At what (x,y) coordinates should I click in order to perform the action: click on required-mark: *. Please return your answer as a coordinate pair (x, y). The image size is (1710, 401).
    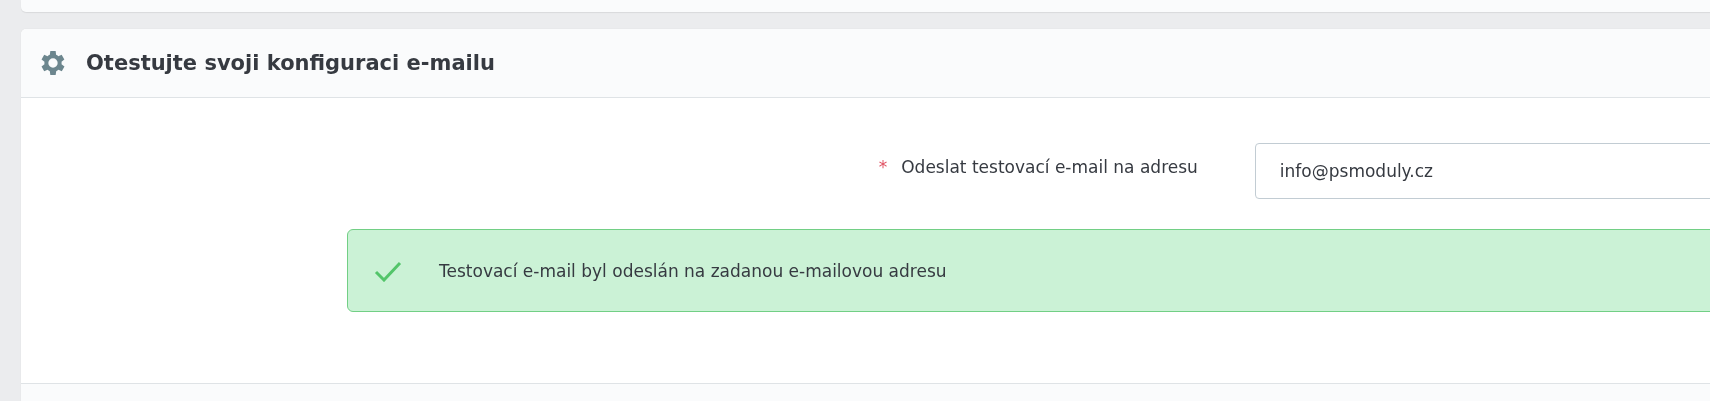
    Looking at the image, I should click on (883, 167).